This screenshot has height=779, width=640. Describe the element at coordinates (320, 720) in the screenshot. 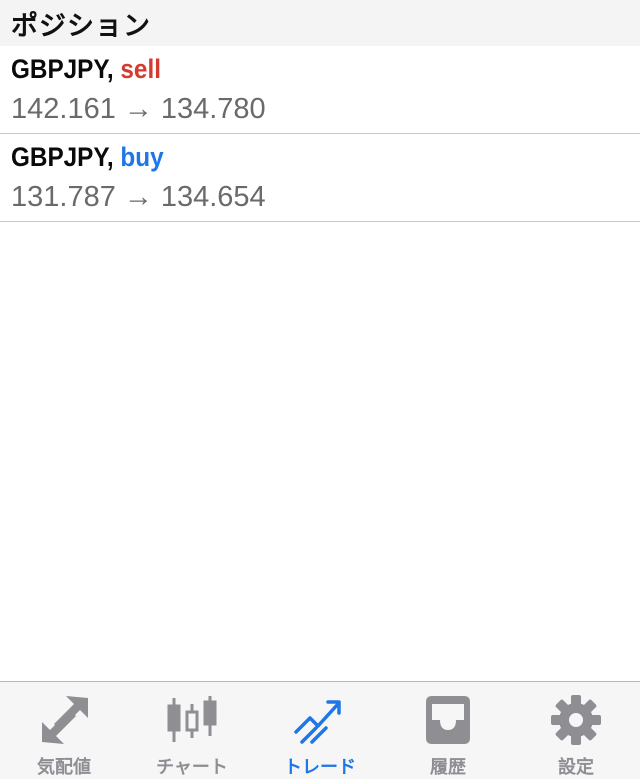

I see `trade-trend-icon` at that location.